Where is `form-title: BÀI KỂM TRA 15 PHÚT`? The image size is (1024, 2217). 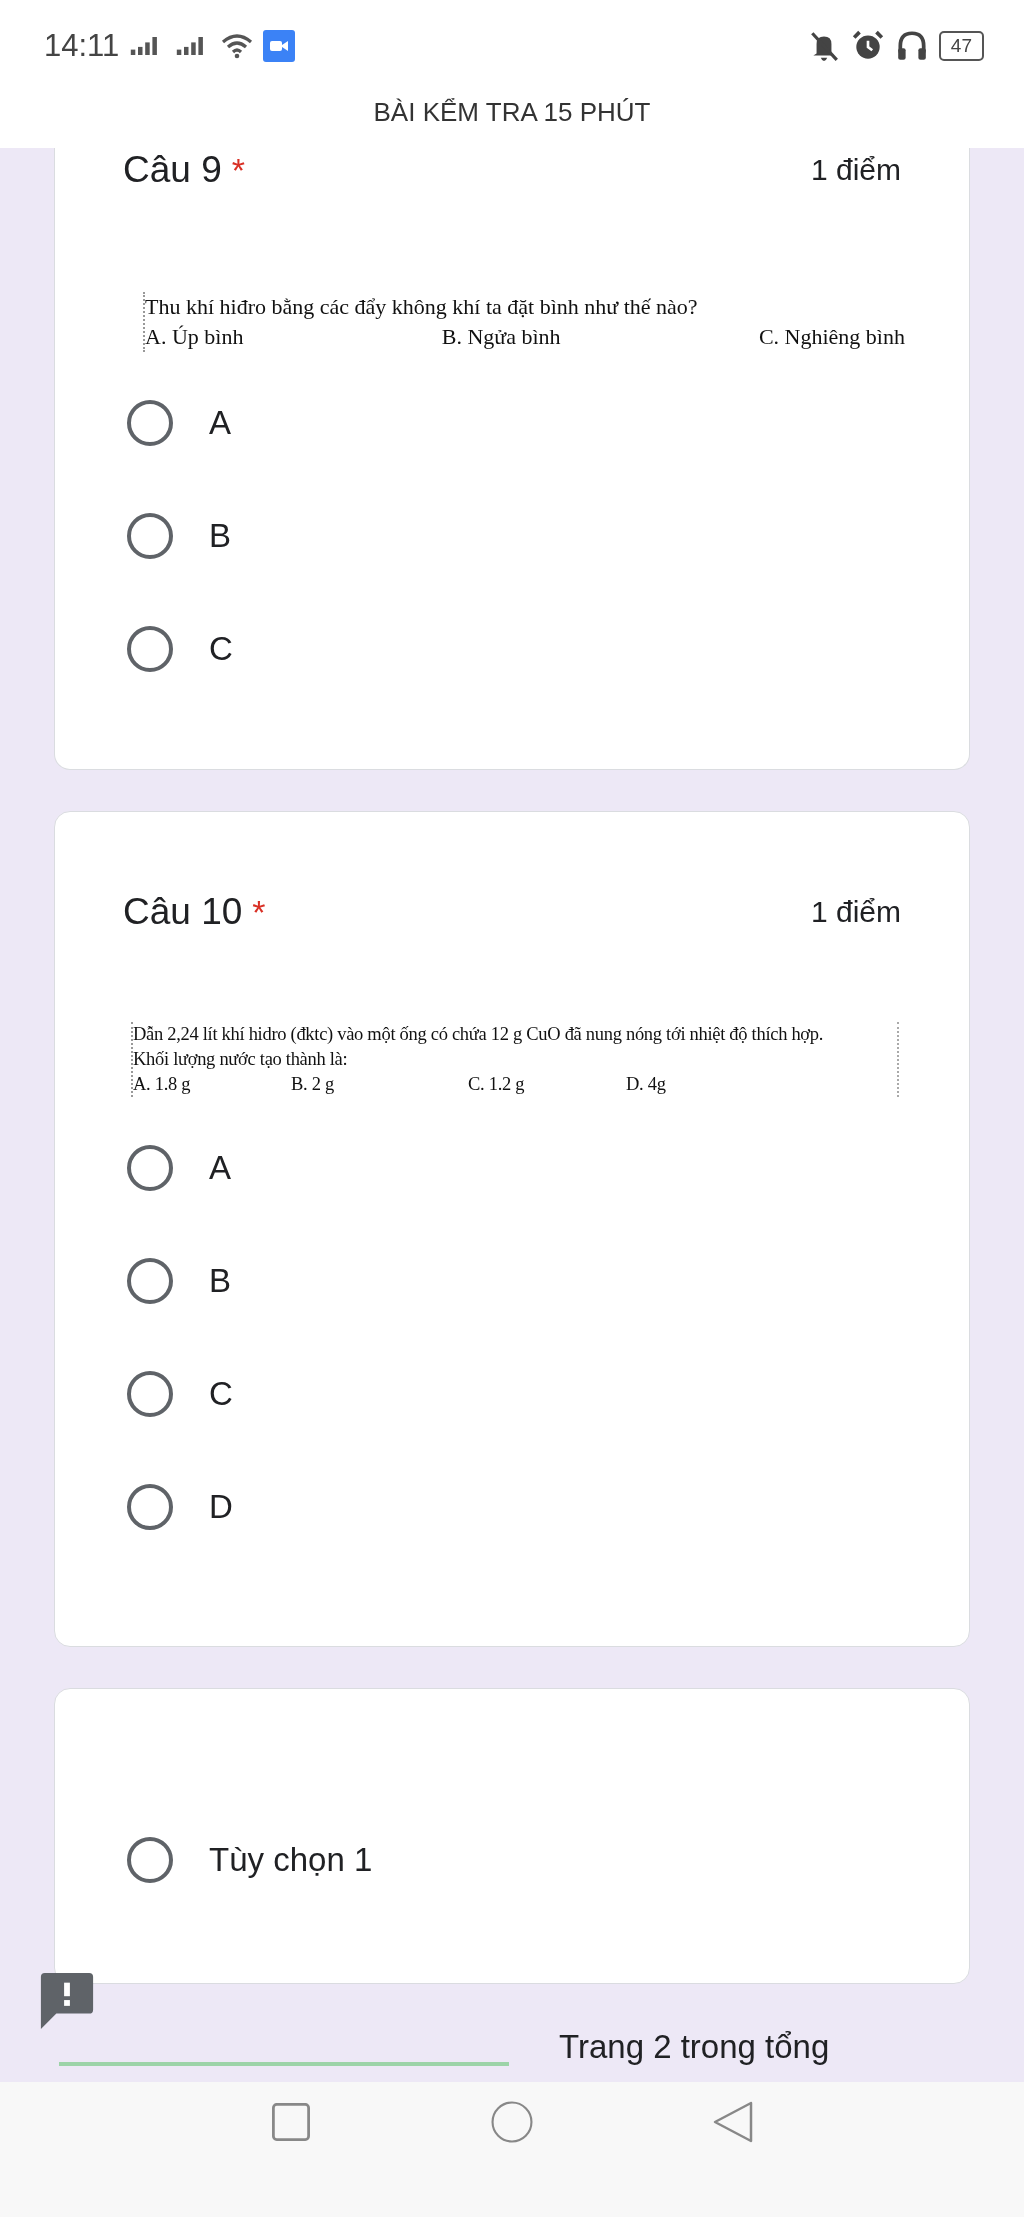 form-title: BÀI KỂM TRA 15 PHÚT is located at coordinates (512, 112).